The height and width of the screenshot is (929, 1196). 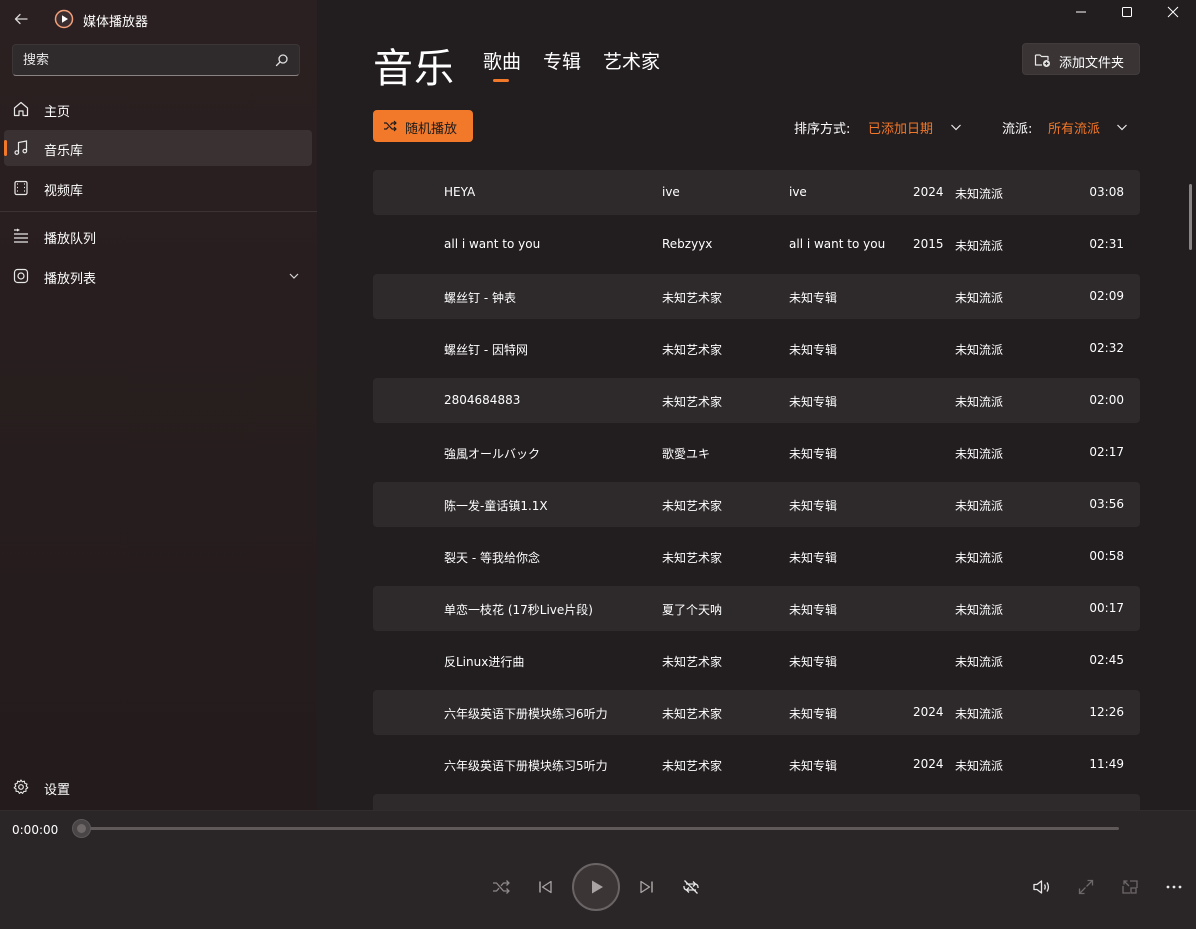 What do you see at coordinates (671, 192) in the screenshot?
I see `song-artist: ive` at bounding box center [671, 192].